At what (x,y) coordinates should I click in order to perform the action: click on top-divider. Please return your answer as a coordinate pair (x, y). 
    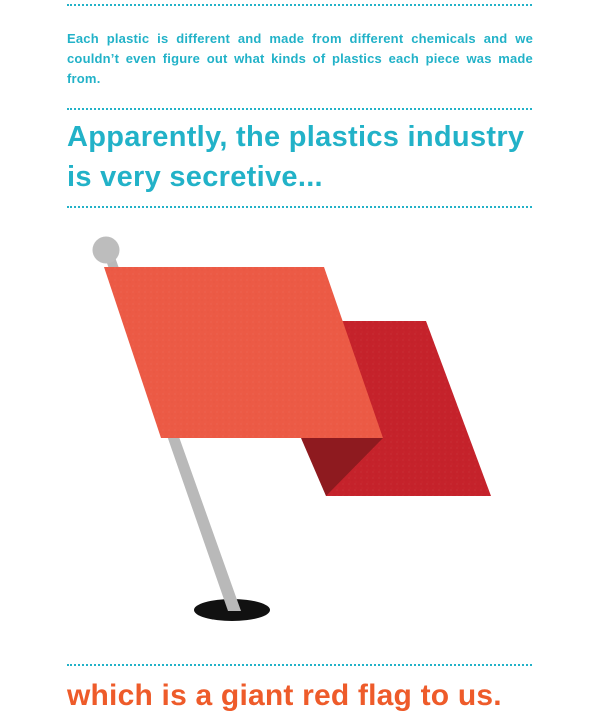
    Looking at the image, I should click on (299, 5).